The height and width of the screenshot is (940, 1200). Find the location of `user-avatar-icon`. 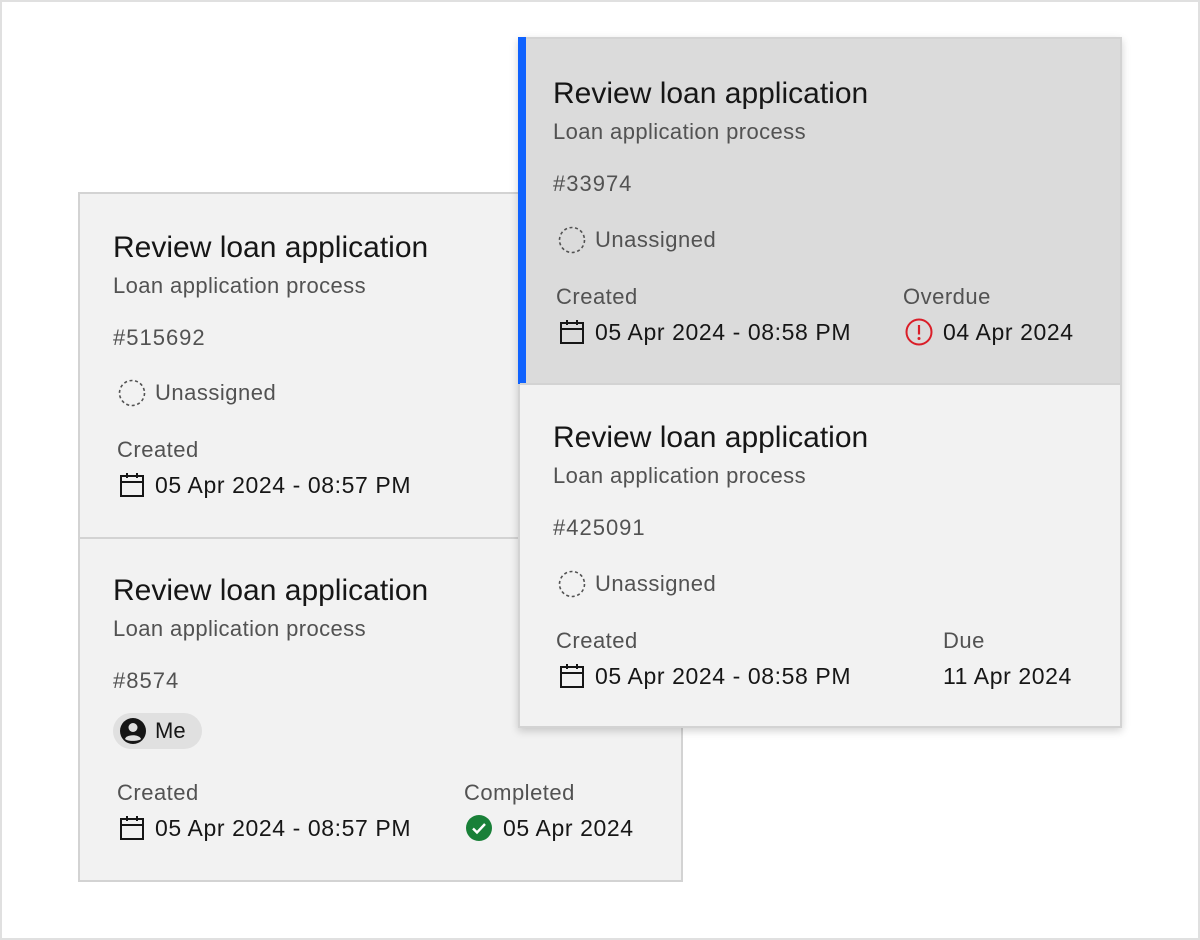

user-avatar-icon is located at coordinates (133, 731).